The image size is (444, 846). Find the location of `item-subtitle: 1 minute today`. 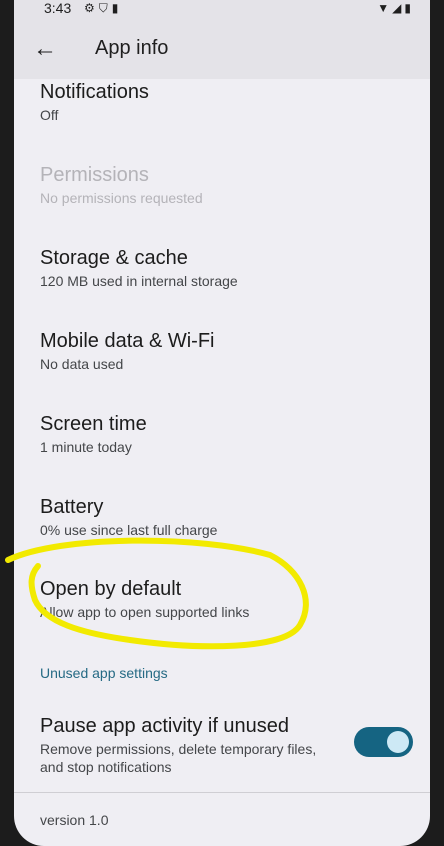

item-subtitle: 1 minute today is located at coordinates (86, 447).